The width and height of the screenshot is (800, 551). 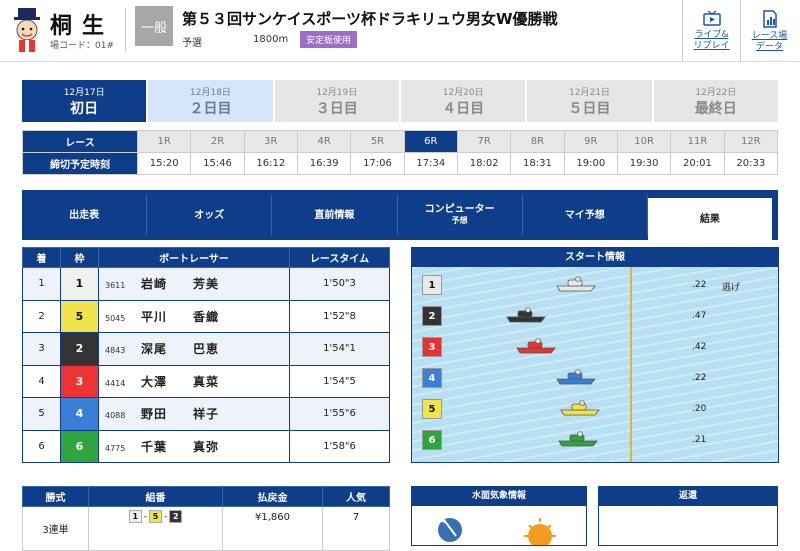 I want to click on deadline-time: 15:46, so click(x=217, y=163).